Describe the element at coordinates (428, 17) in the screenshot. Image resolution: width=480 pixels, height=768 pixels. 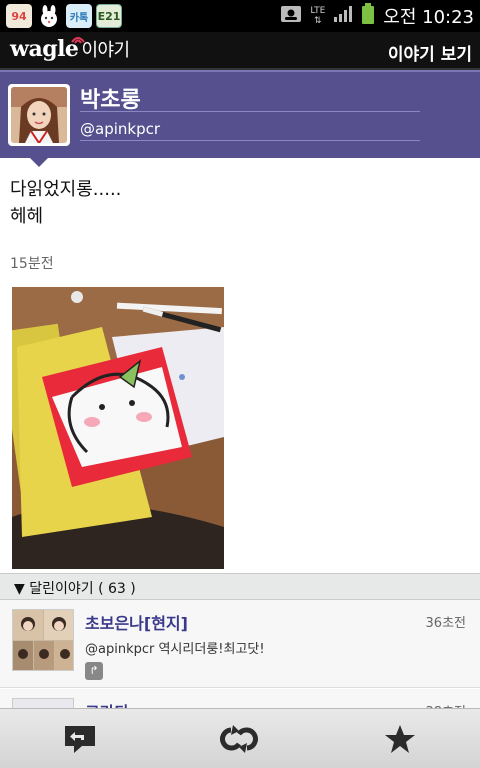
I see `clock: 오전 10:23` at that location.